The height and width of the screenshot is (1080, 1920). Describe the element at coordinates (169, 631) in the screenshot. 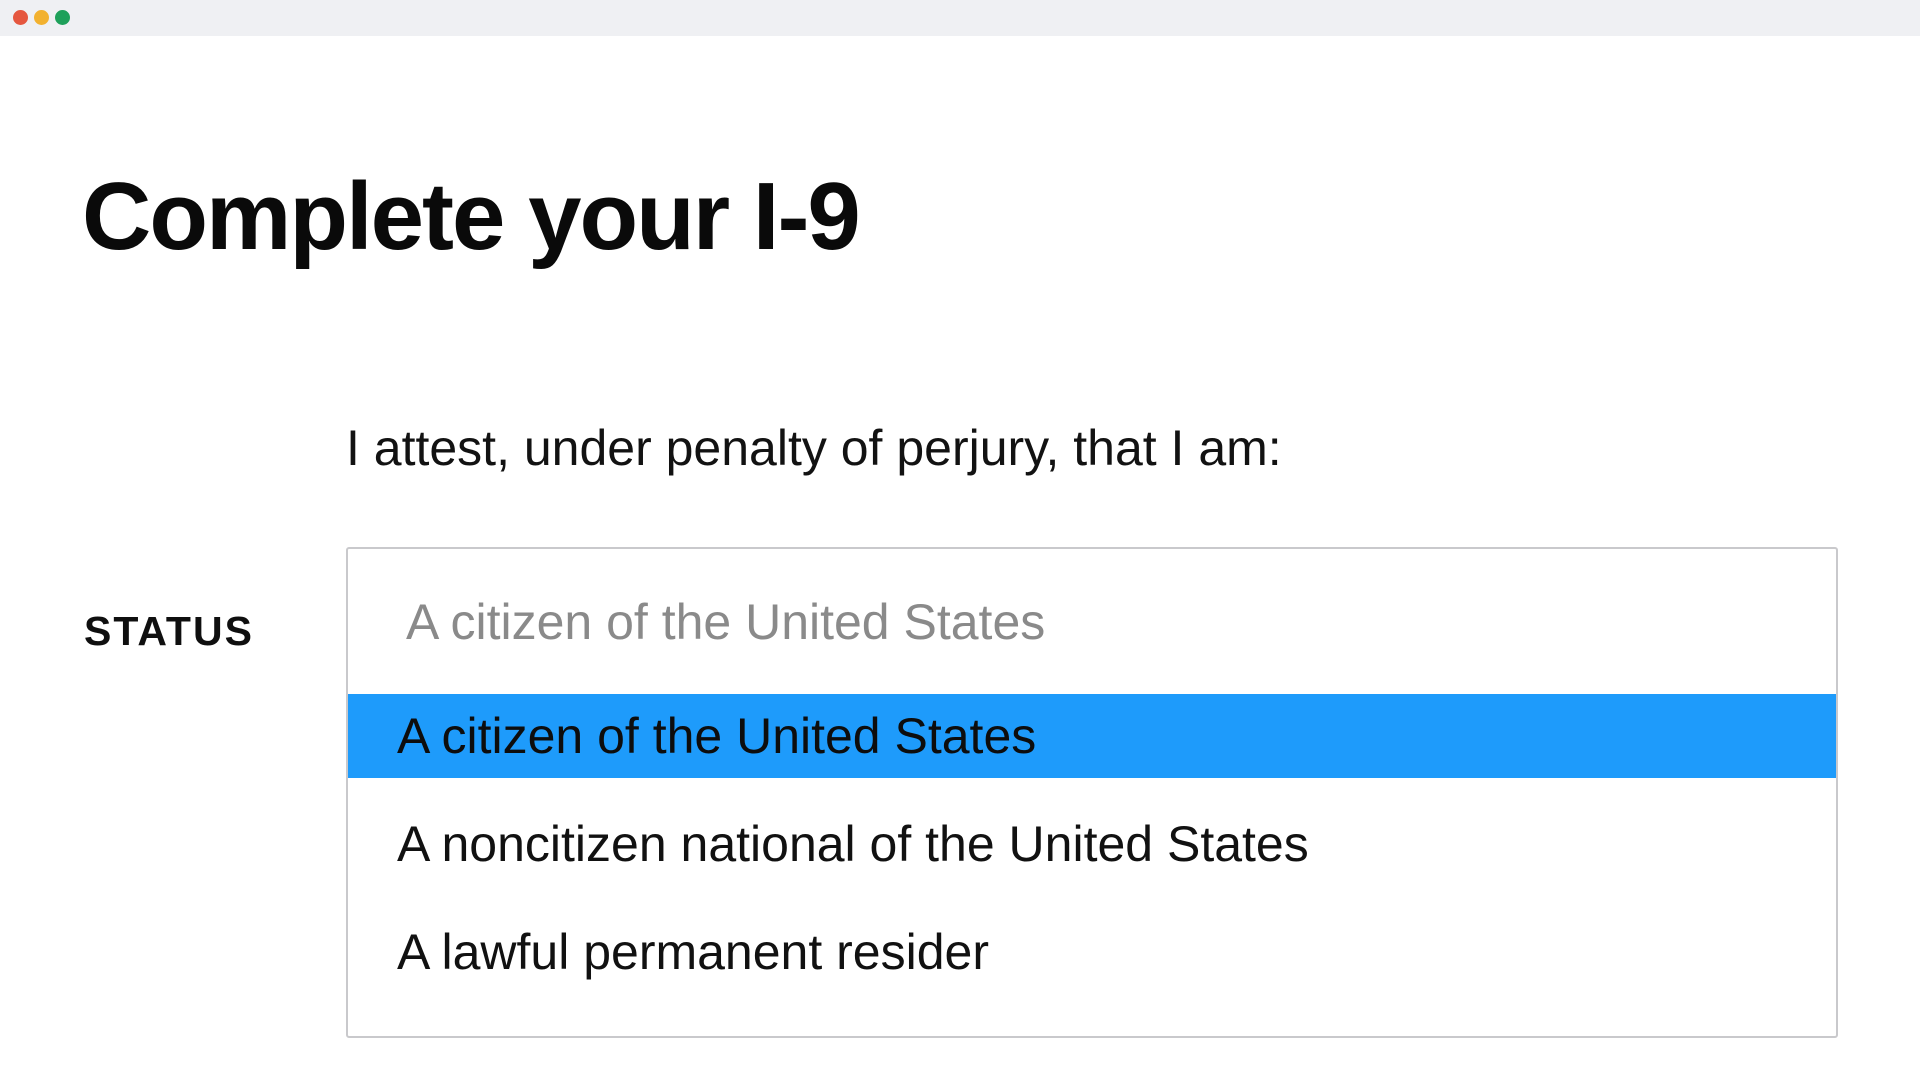

I see `status-label: STATUS` at that location.